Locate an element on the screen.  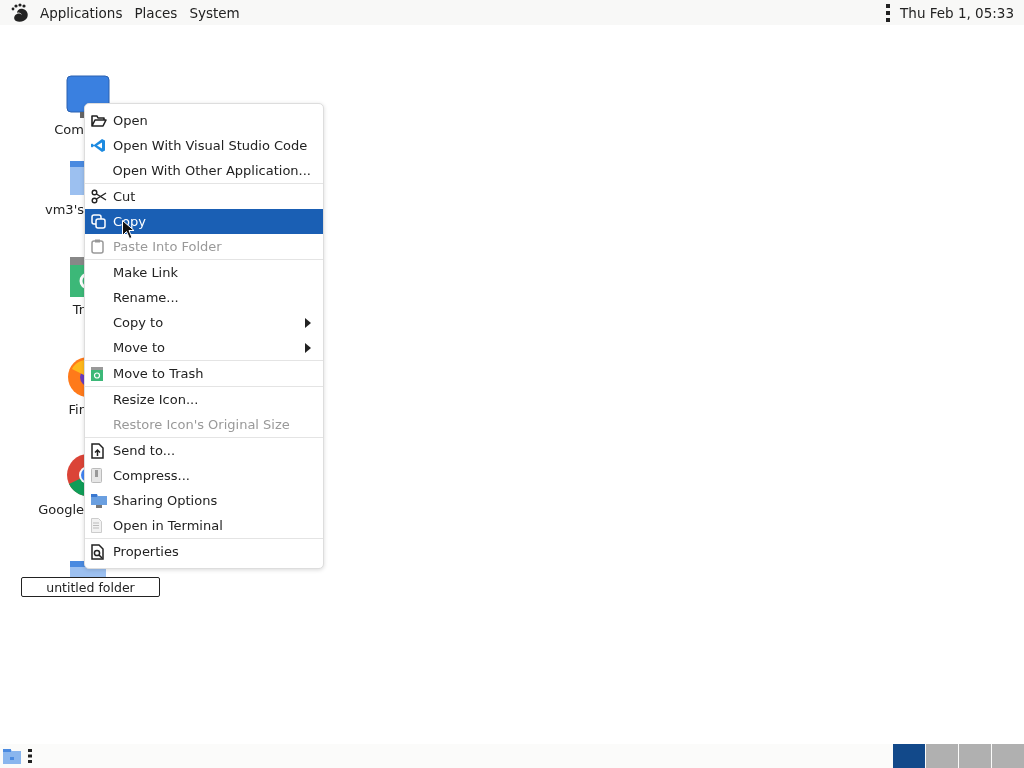
icon-label: Tr is located at coordinates (78, 309).